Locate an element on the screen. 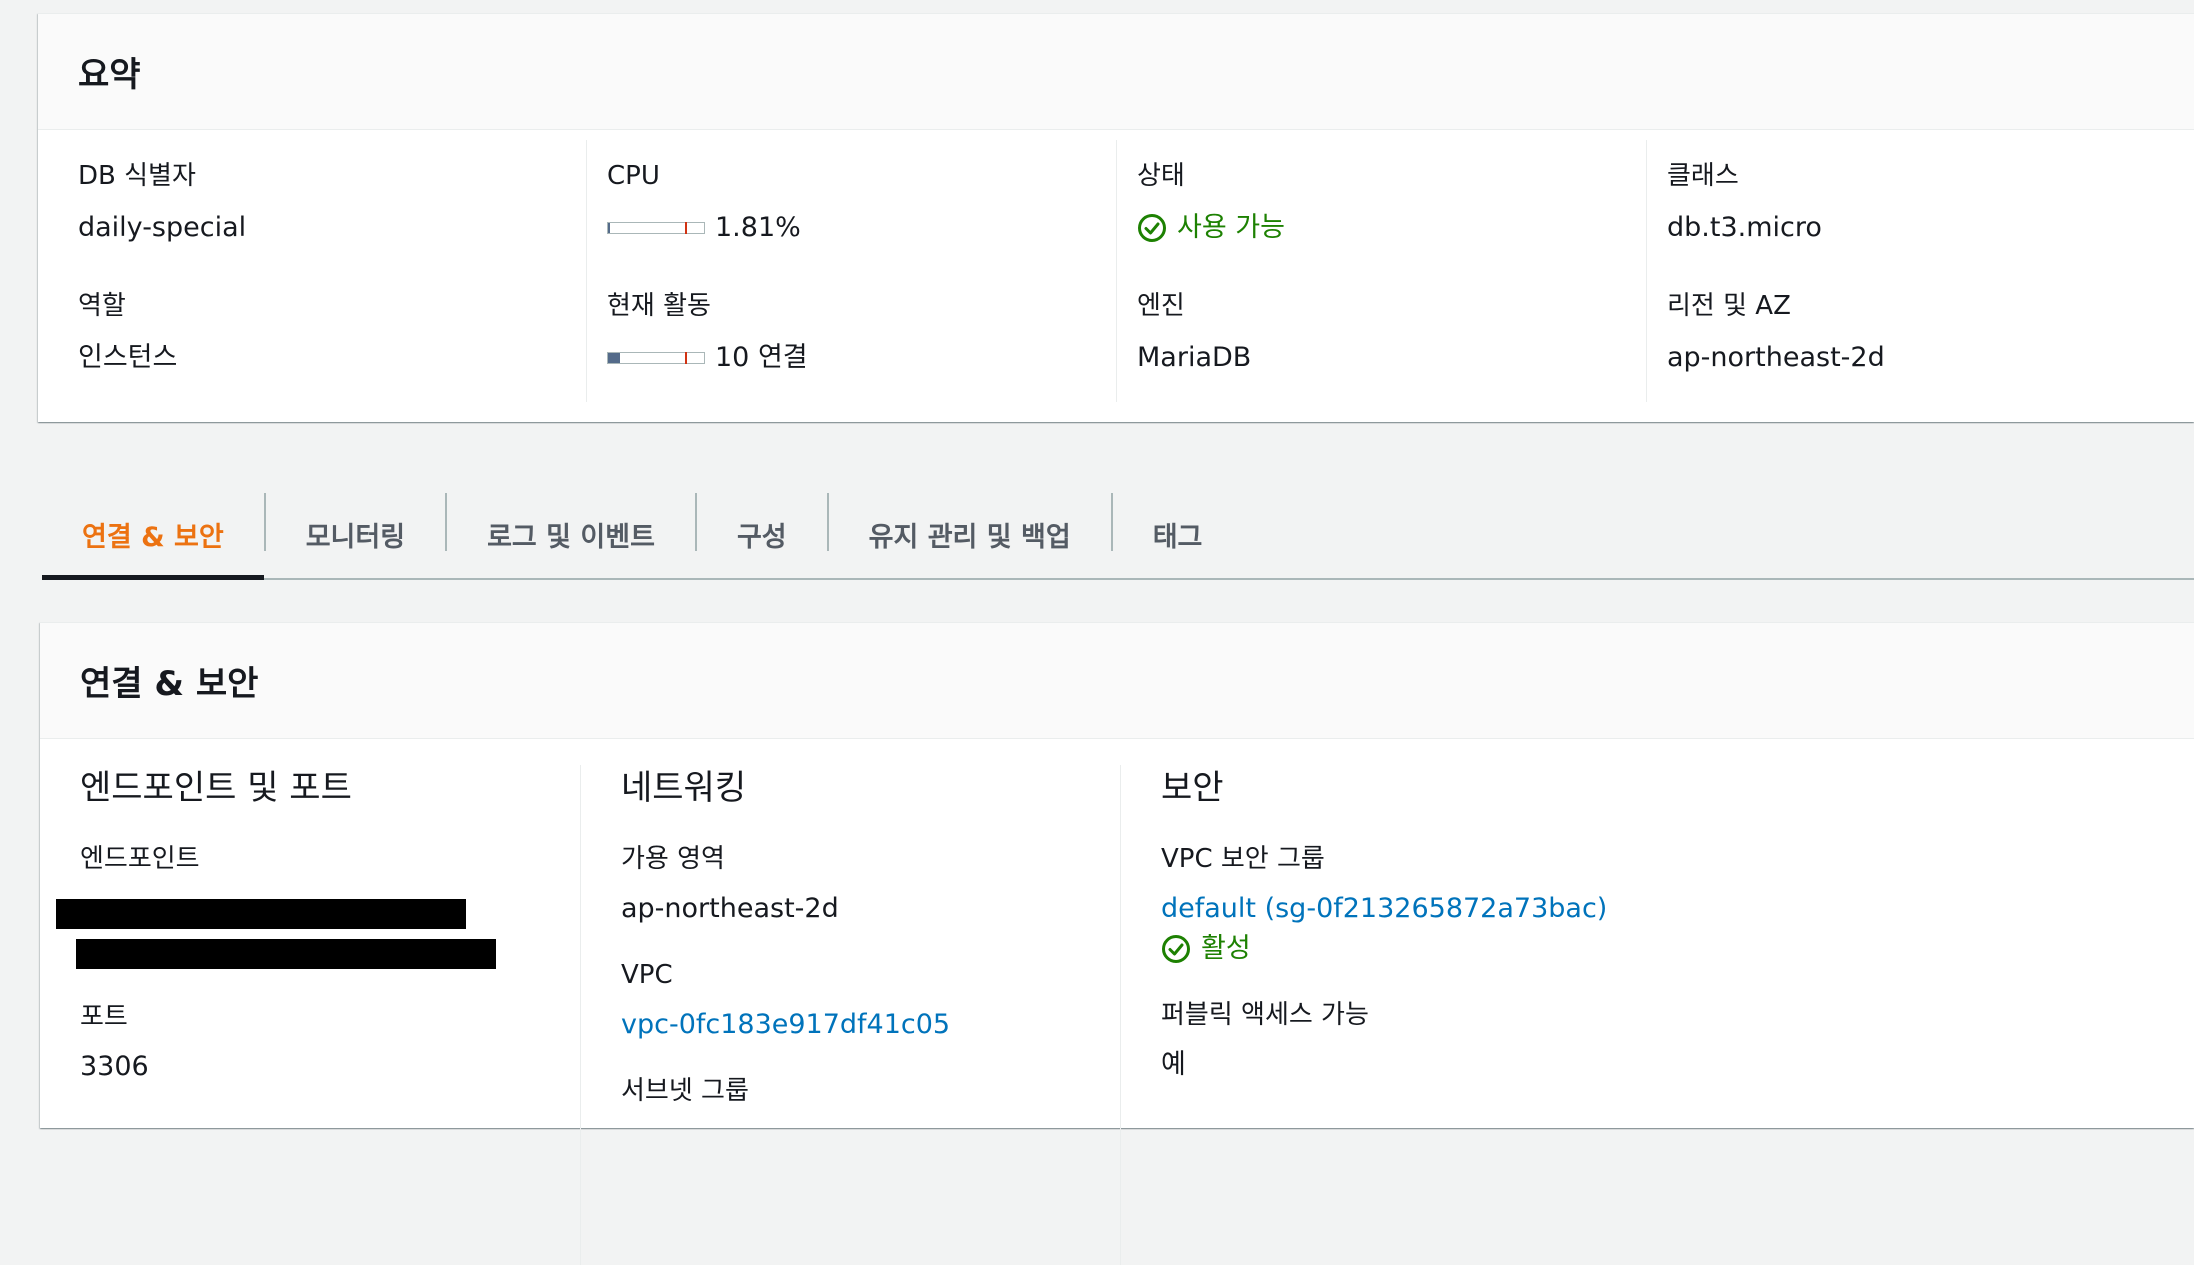  security-group-status-row: 활성 is located at coordinates (1640, 949).